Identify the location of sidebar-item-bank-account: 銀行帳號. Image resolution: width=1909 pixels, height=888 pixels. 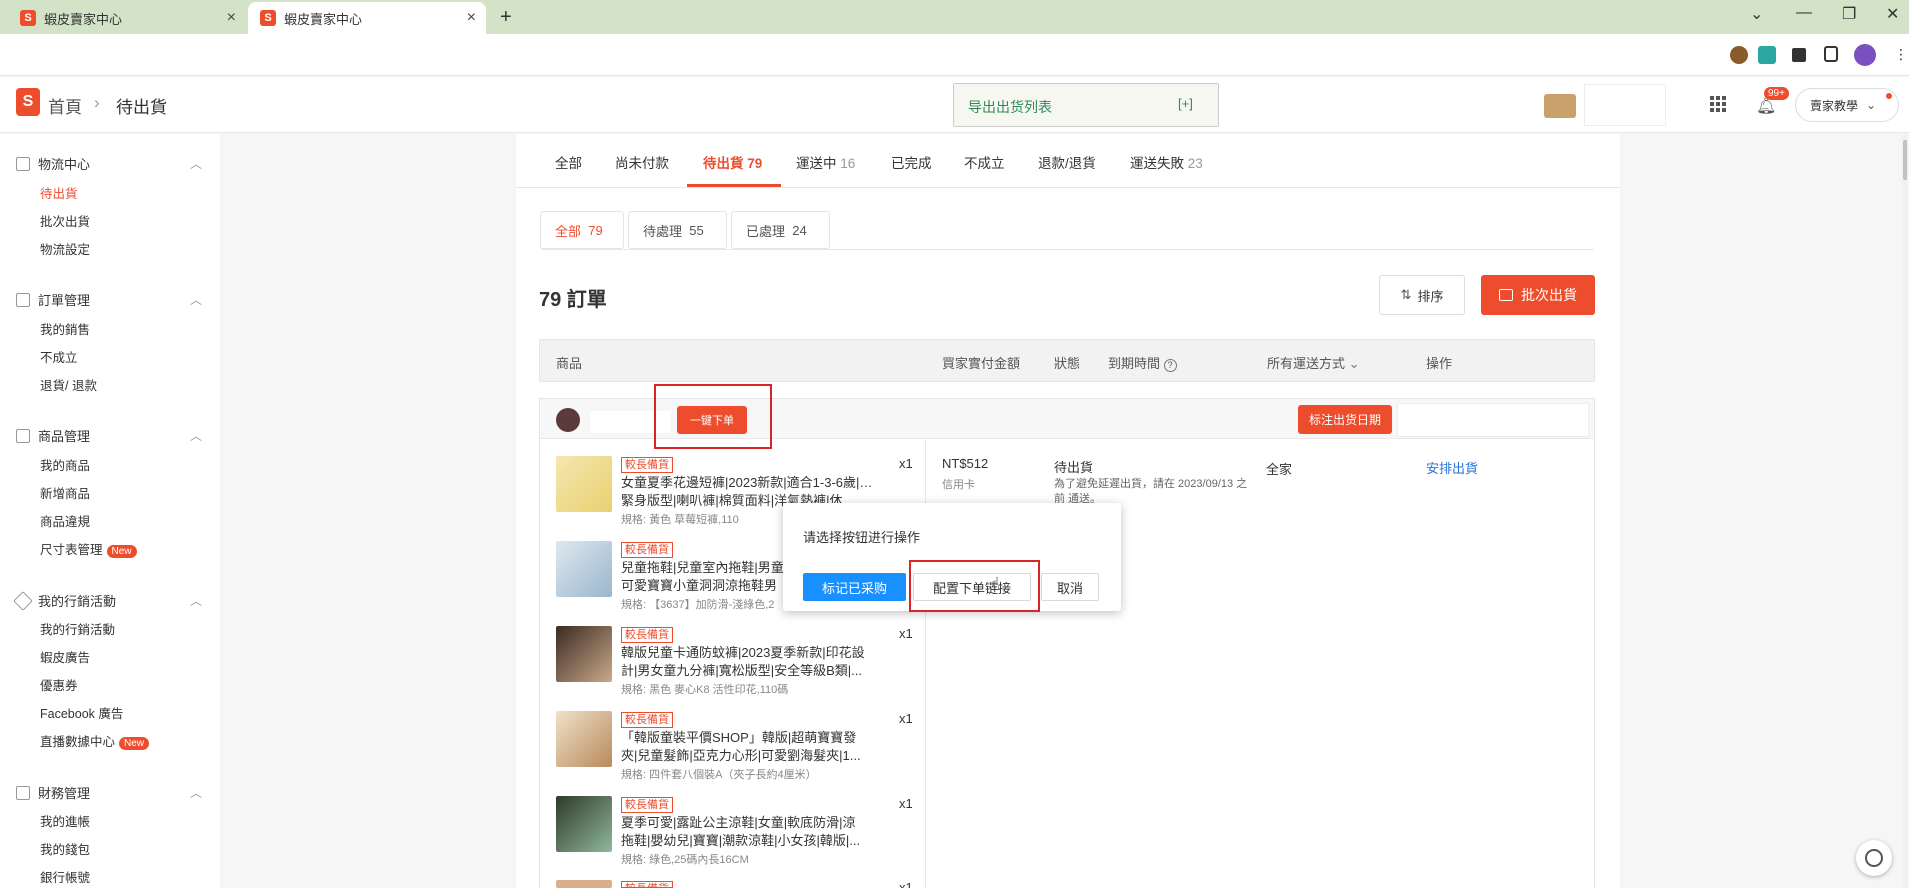
(65, 876).